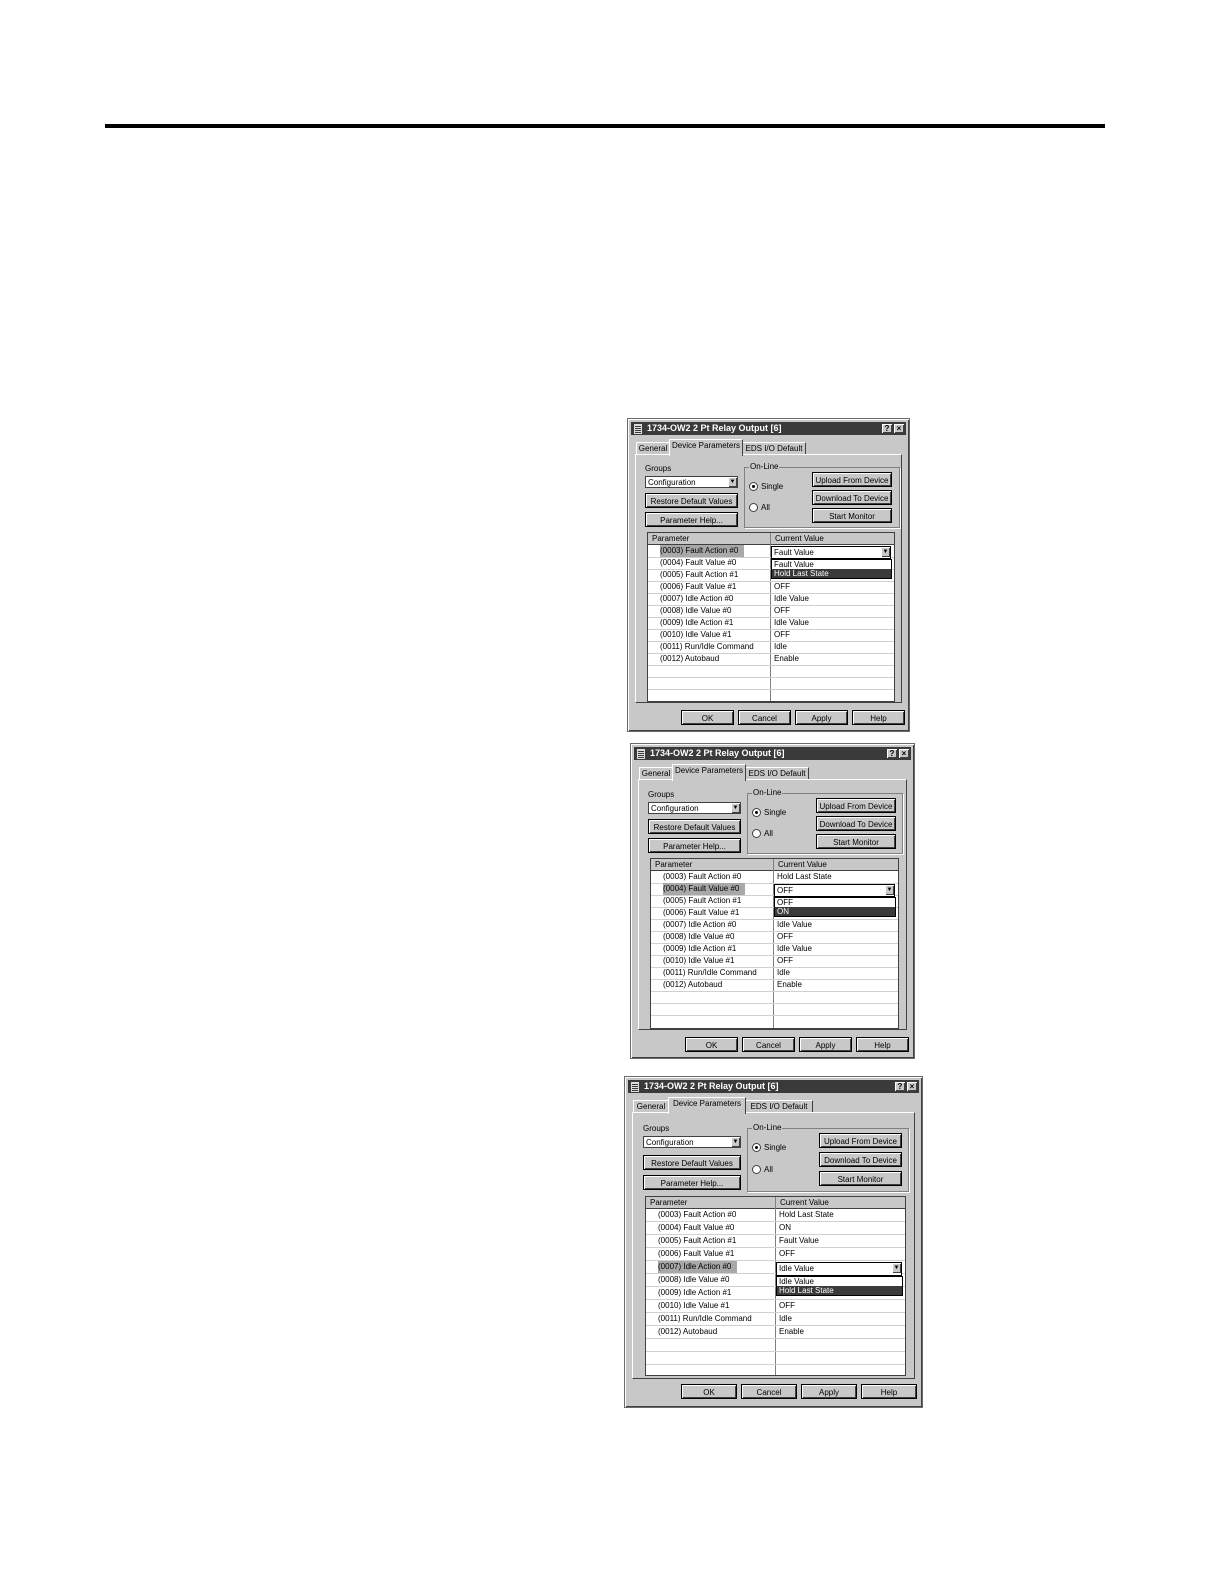 The width and height of the screenshot is (1224, 1584). Describe the element at coordinates (775, 1241) in the screenshot. I see `table-row: (0005) Fault Action #1 Fault Value` at that location.